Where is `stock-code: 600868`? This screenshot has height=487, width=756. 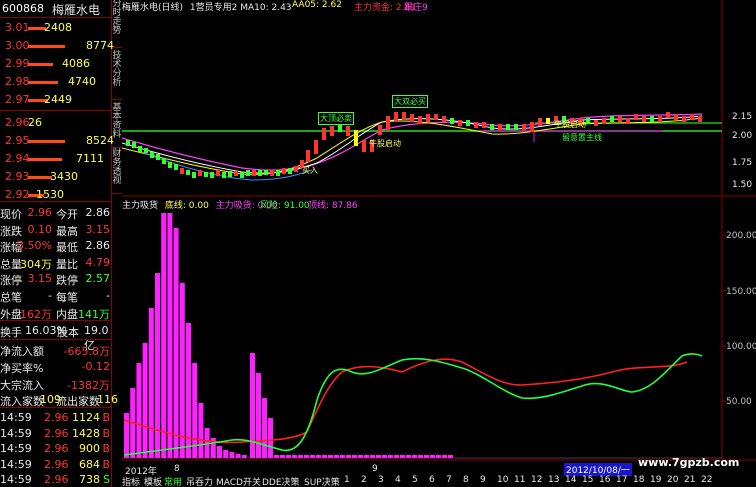 stock-code: 600868 is located at coordinates (23, 8).